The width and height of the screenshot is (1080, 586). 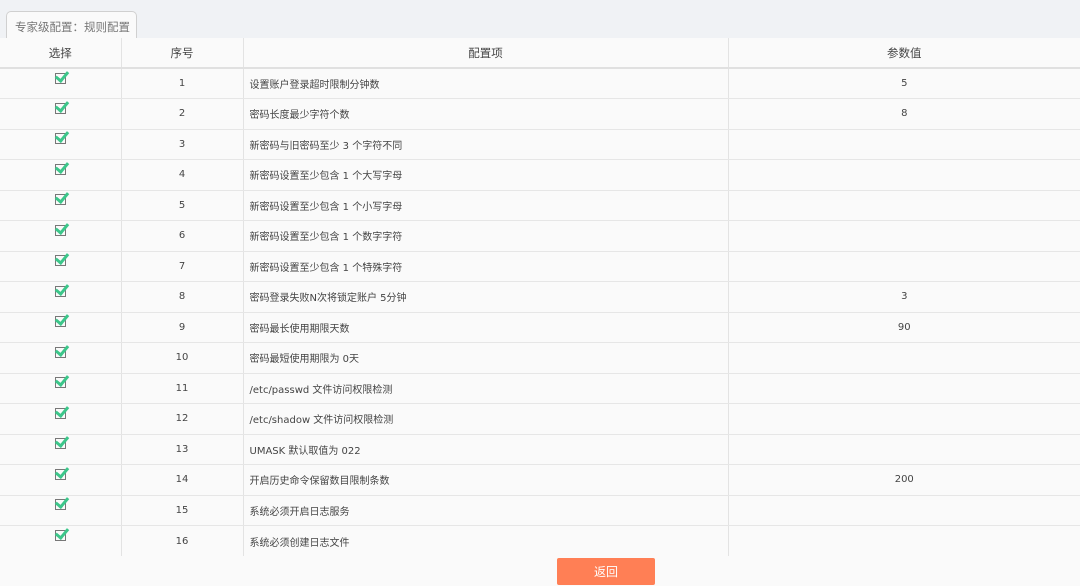 I want to click on table-header: 选择 序号 配置项 参数值, so click(x=540, y=53).